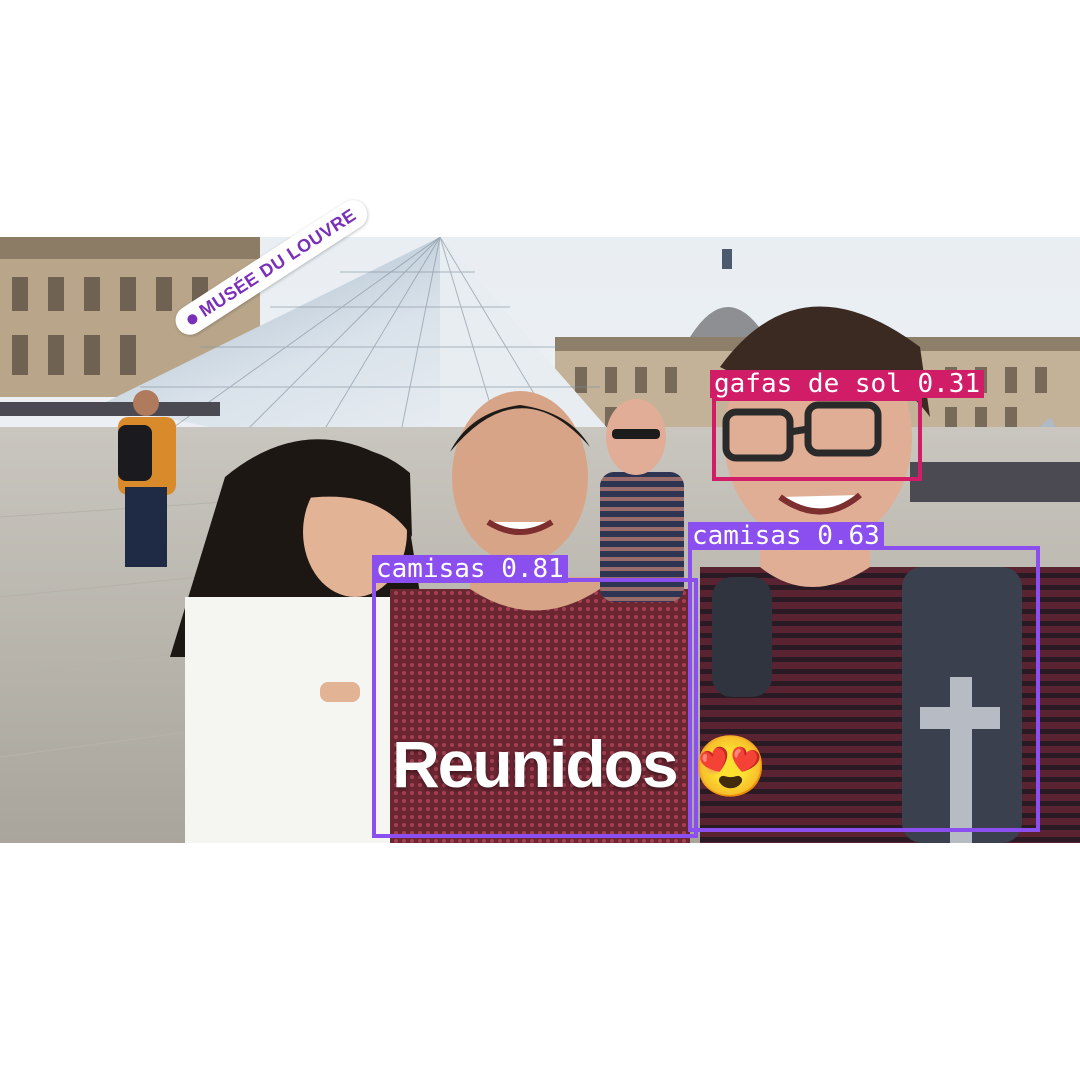 This screenshot has height=1080, width=1080. Describe the element at coordinates (864, 689) in the screenshot. I see `detection-box-shirt-right` at that location.